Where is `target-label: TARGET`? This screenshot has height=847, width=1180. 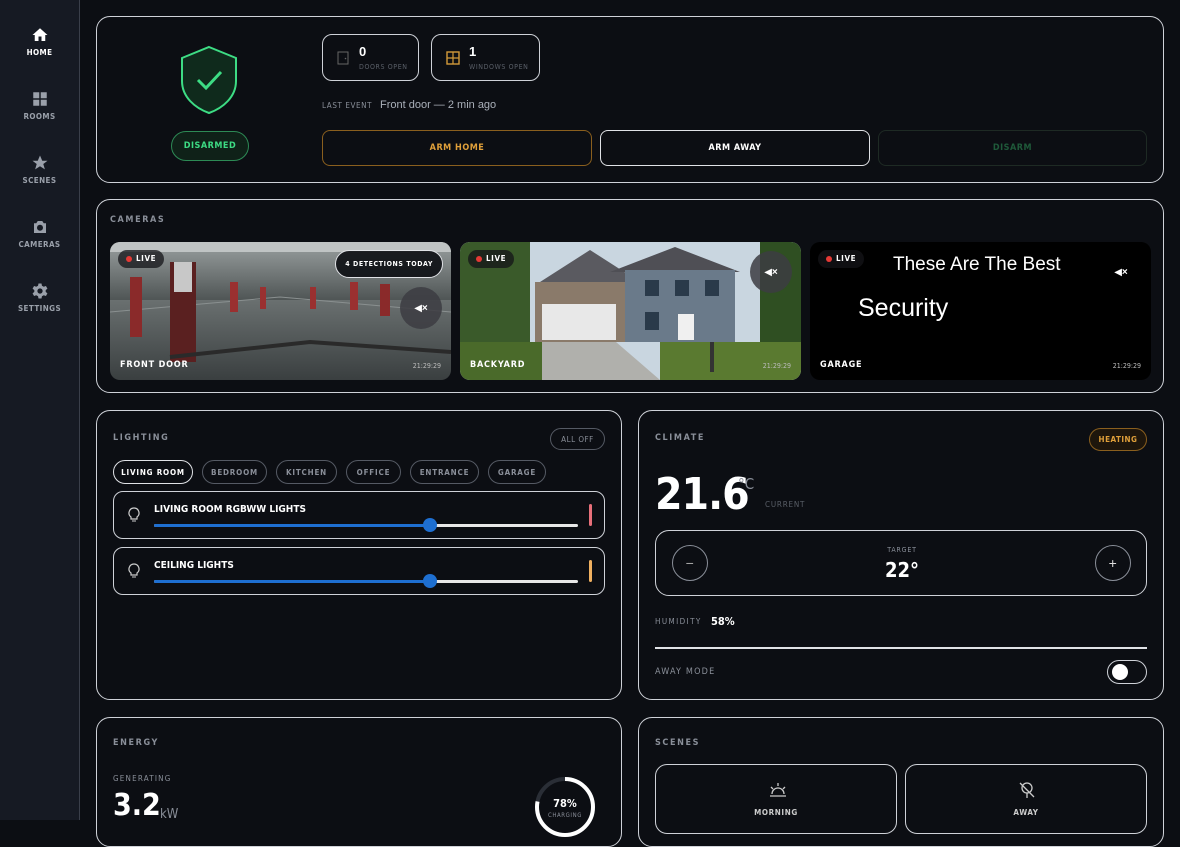
target-label: TARGET is located at coordinates (902, 550).